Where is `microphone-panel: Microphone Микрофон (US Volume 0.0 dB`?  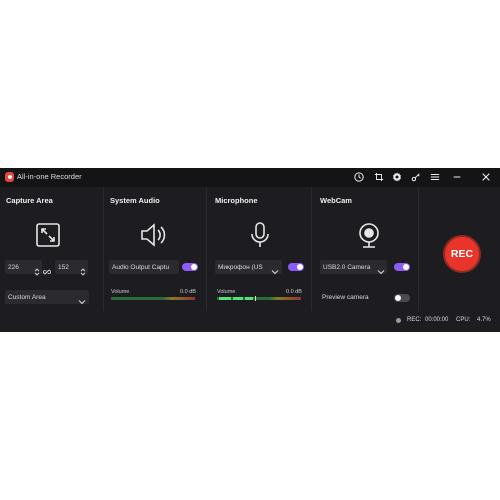
microphone-panel: Microphone Микрофон (US Volume 0.0 dB is located at coordinates (259, 249).